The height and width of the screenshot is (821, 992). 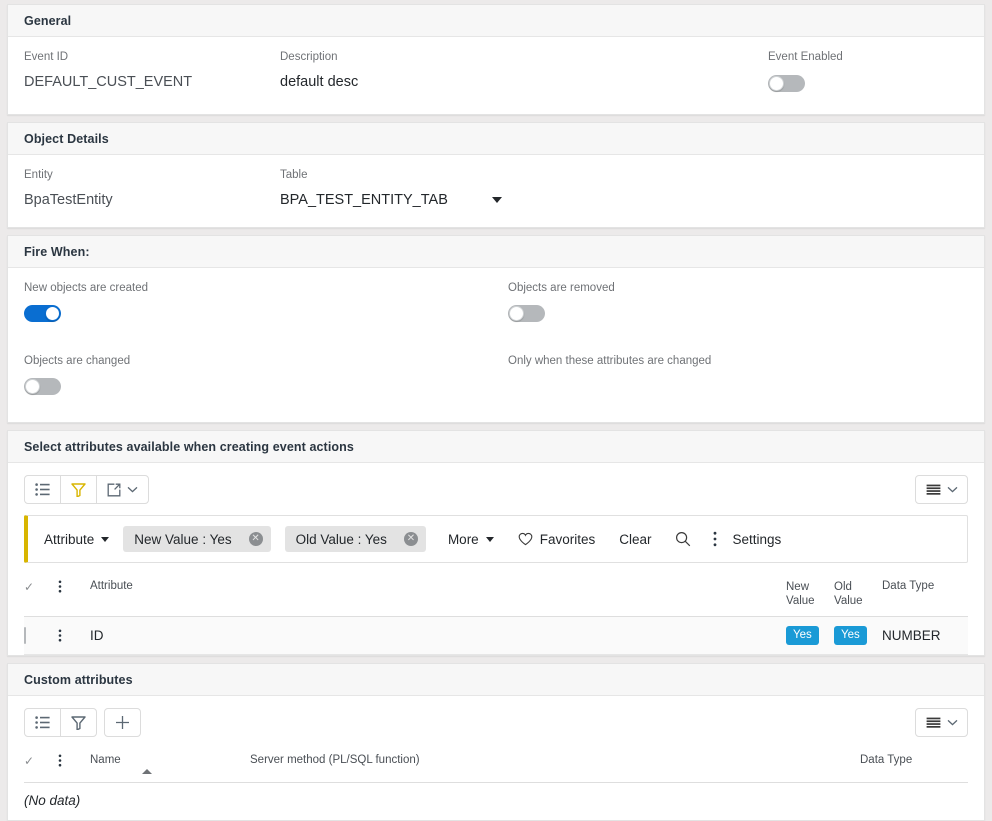 What do you see at coordinates (786, 83) in the screenshot?
I see `event-enabled-toggle` at bounding box center [786, 83].